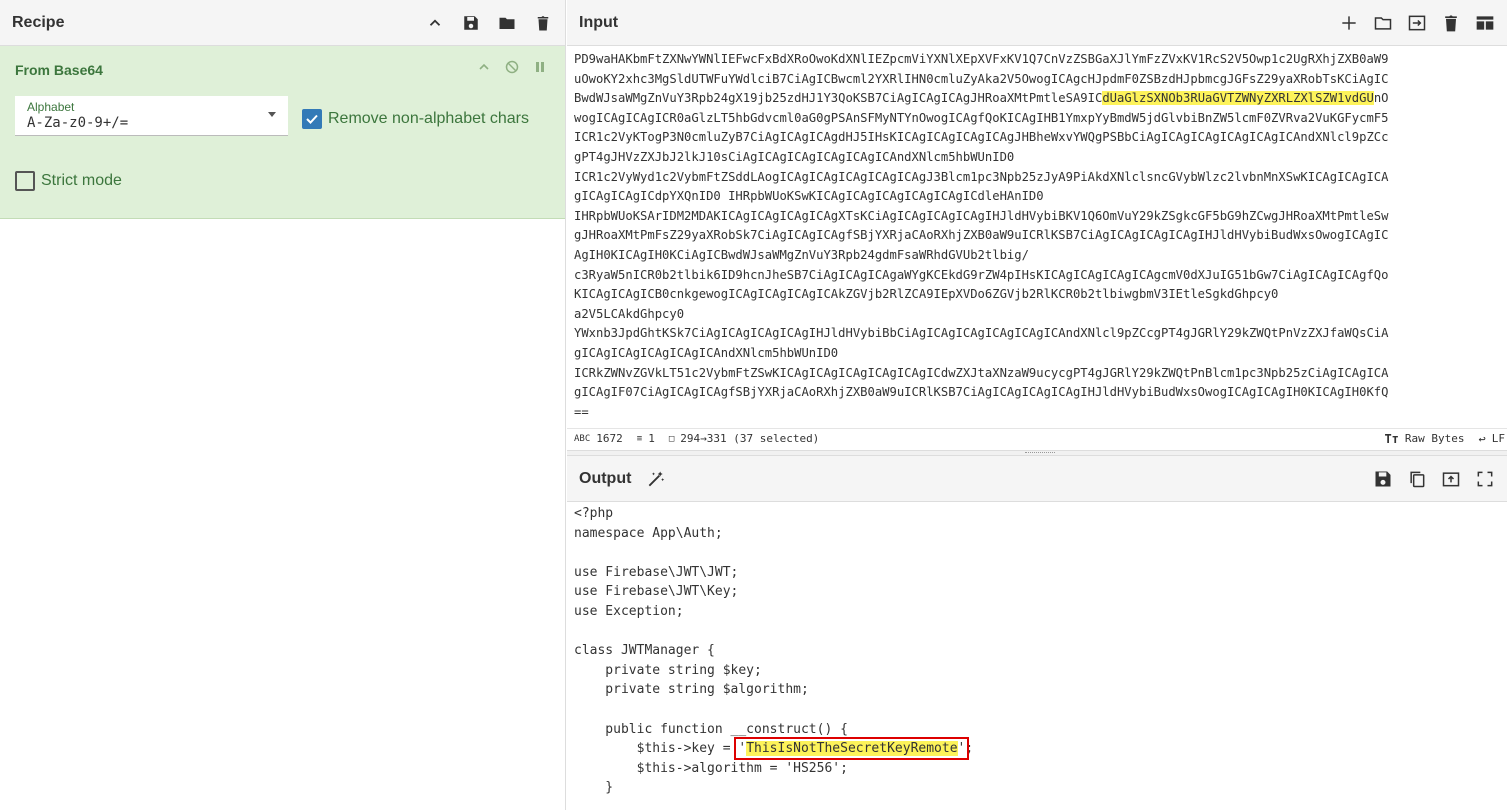 The height and width of the screenshot is (810, 1507). I want to click on selected-text-highlight: dUaGlzSXNOb3RUaGVTZWNyZXRLZXlSZW1vdGU, so click(1238, 98).